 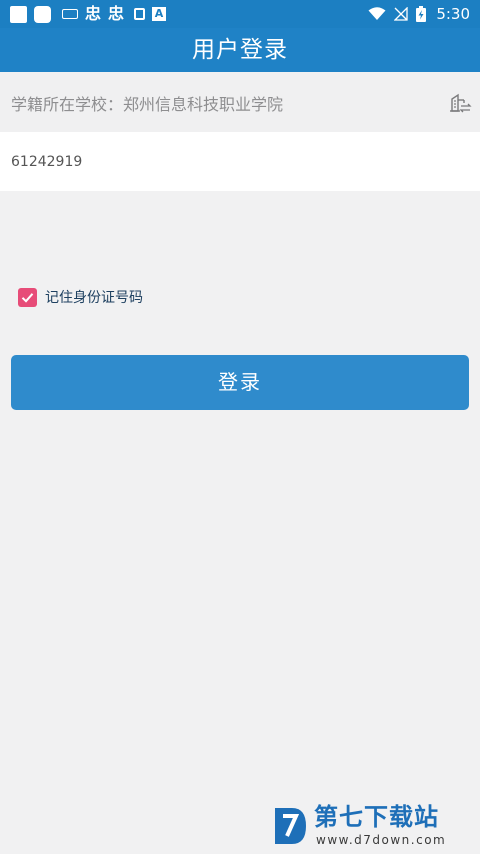 What do you see at coordinates (93, 13) in the screenshot?
I see `notification-app-icon: 忠` at bounding box center [93, 13].